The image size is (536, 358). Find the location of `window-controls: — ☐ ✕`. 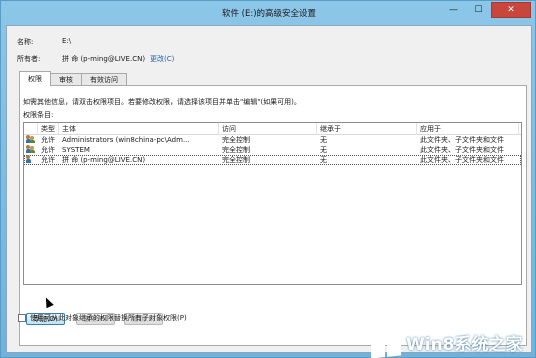

window-controls: — ☐ ✕ is located at coordinates (486, 10).